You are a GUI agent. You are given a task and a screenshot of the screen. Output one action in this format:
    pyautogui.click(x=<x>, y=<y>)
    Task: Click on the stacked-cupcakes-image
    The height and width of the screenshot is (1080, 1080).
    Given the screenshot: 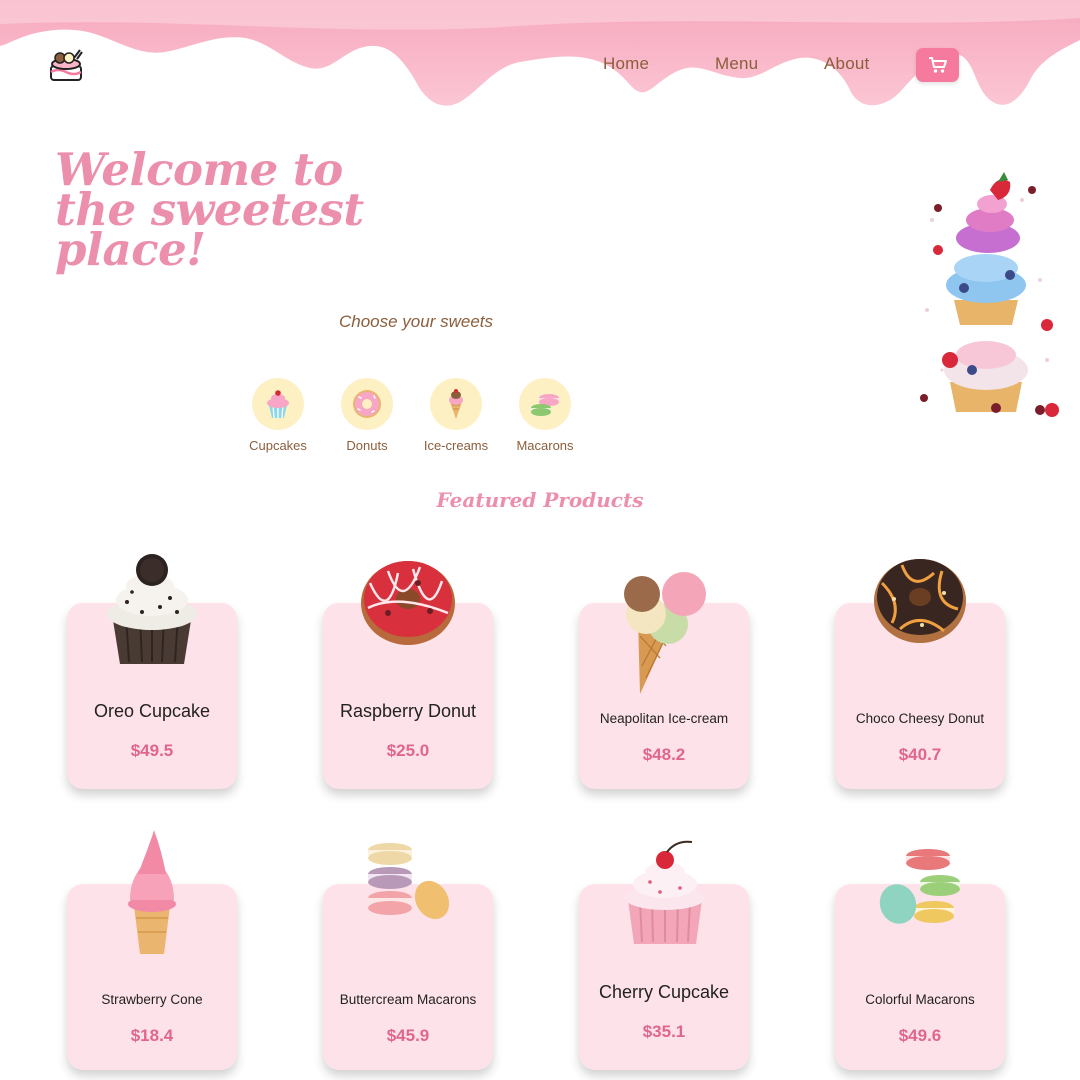 What is the action you would take?
    pyautogui.click(x=987, y=295)
    